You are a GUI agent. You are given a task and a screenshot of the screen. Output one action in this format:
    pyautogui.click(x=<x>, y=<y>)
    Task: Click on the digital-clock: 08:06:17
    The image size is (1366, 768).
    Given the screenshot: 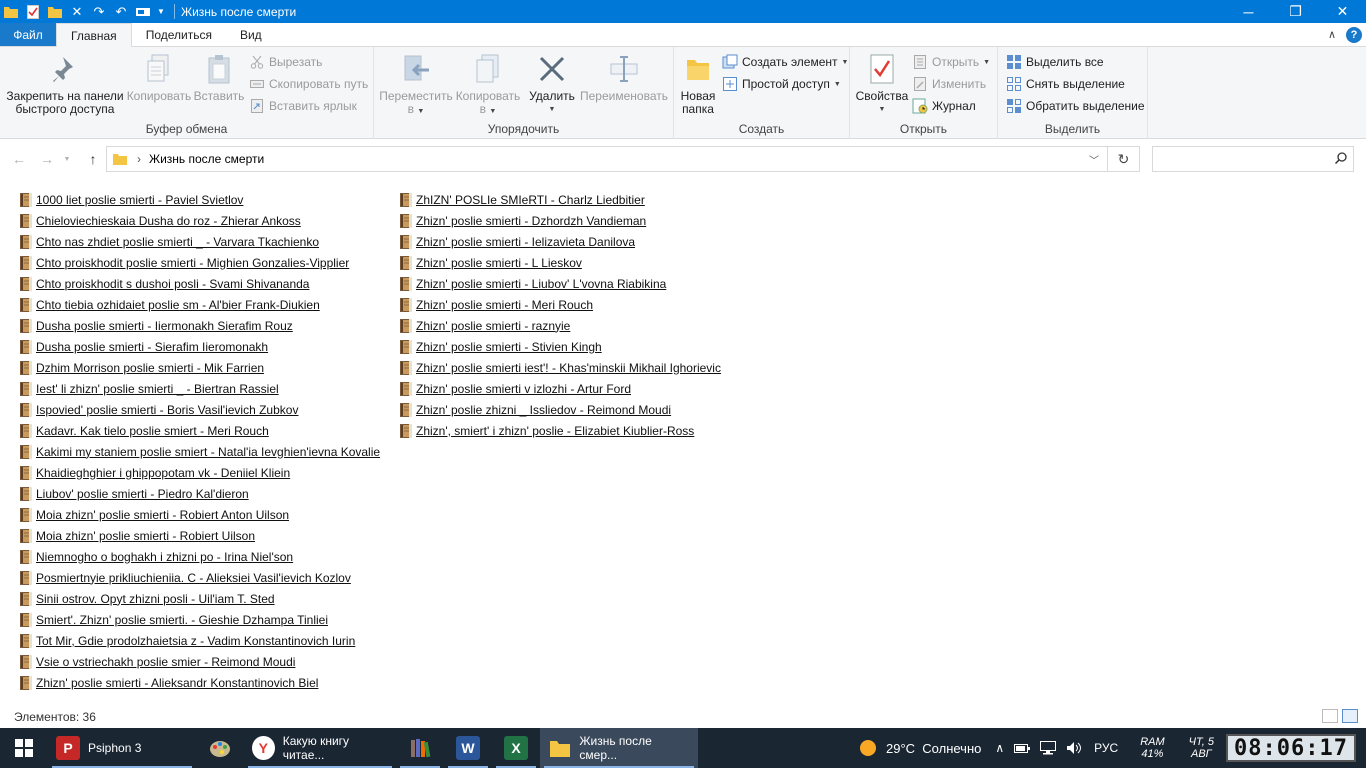 What is the action you would take?
    pyautogui.click(x=1291, y=748)
    